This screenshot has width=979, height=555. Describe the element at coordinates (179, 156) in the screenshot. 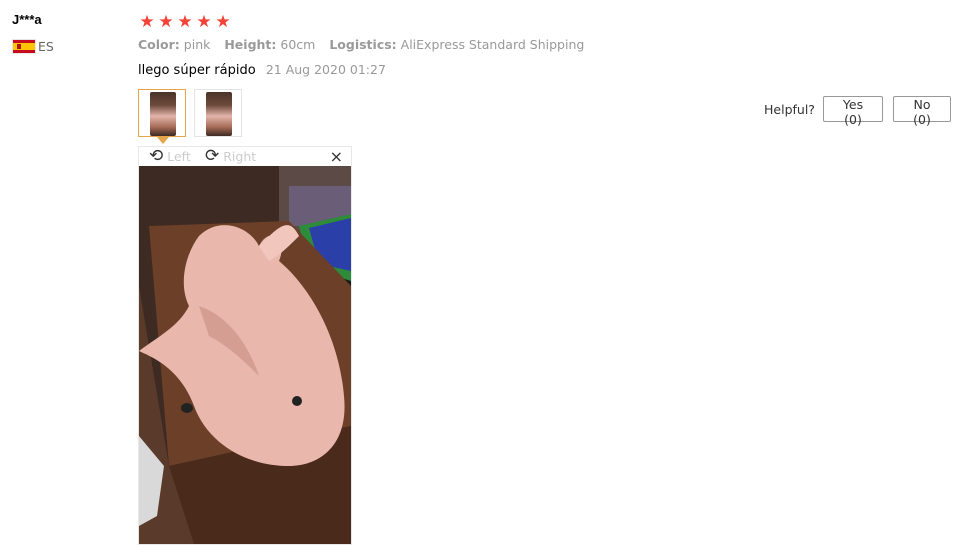

I see `rotate-left-label: Left` at that location.